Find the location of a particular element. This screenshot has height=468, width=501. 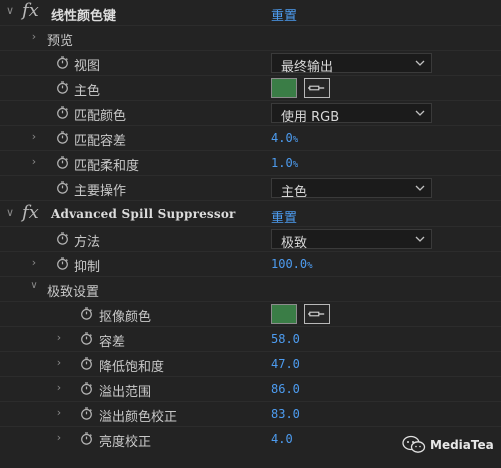

key-operation-row: 主要操作 主色 is located at coordinates (250, 188).